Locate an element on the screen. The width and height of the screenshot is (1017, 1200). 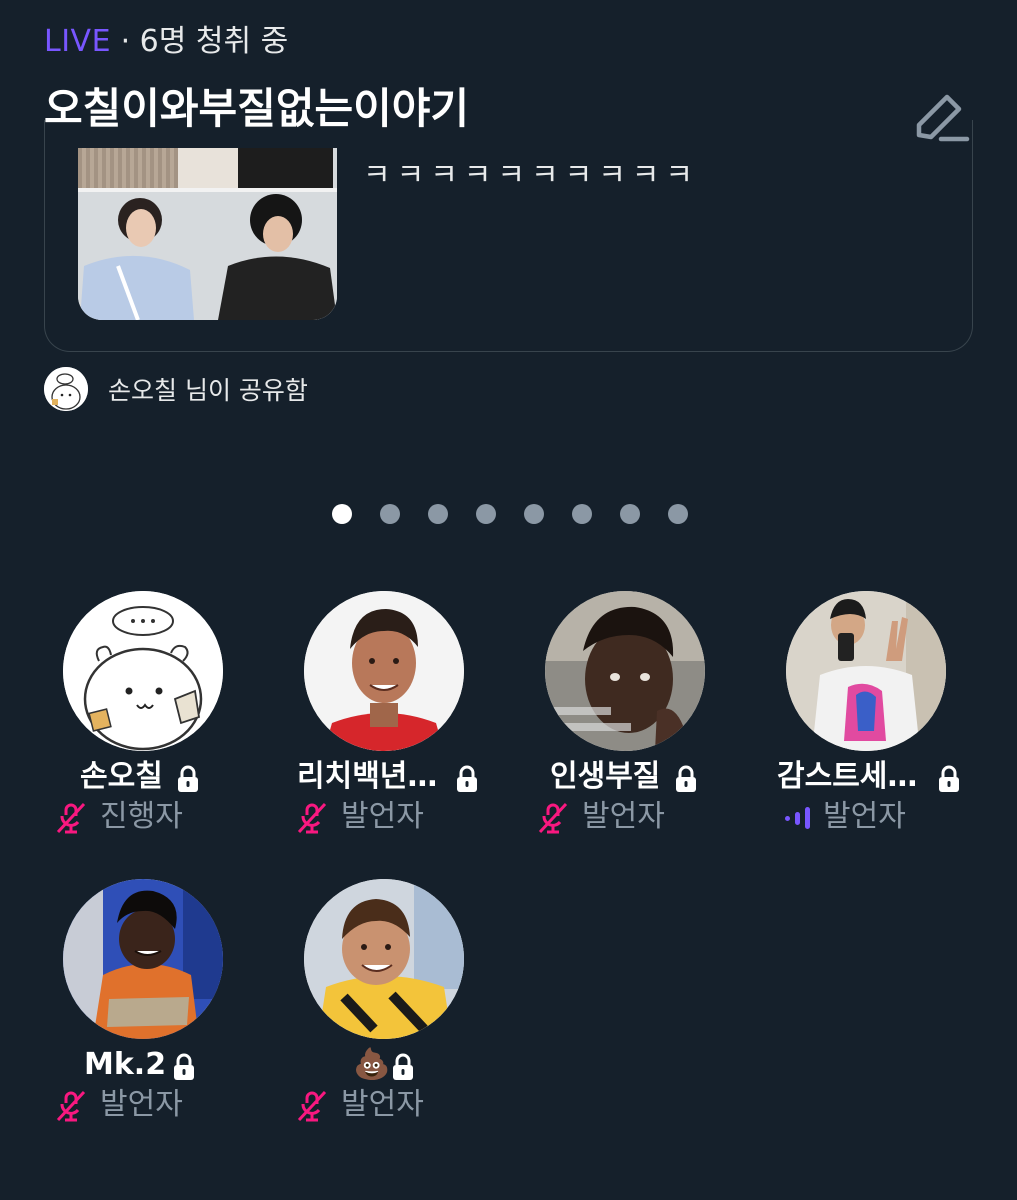
participant-role-row: 진행자 is located at coordinates (143, 817).